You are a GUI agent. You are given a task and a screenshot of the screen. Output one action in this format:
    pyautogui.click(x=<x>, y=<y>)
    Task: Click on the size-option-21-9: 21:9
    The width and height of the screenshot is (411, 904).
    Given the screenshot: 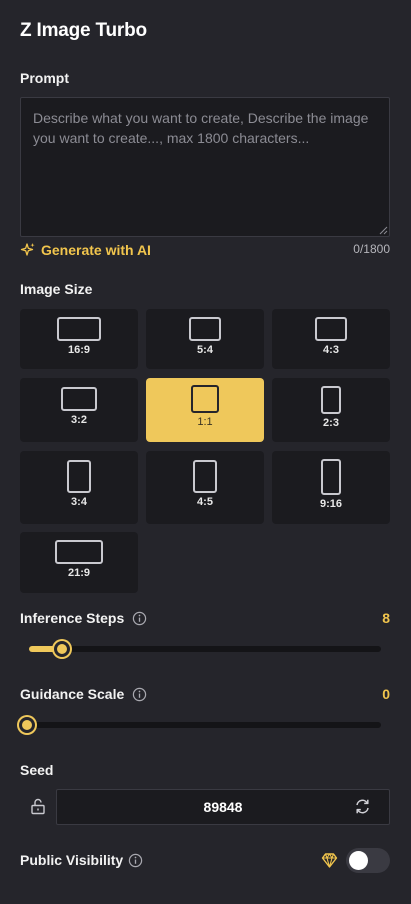 What is the action you would take?
    pyautogui.click(x=79, y=562)
    